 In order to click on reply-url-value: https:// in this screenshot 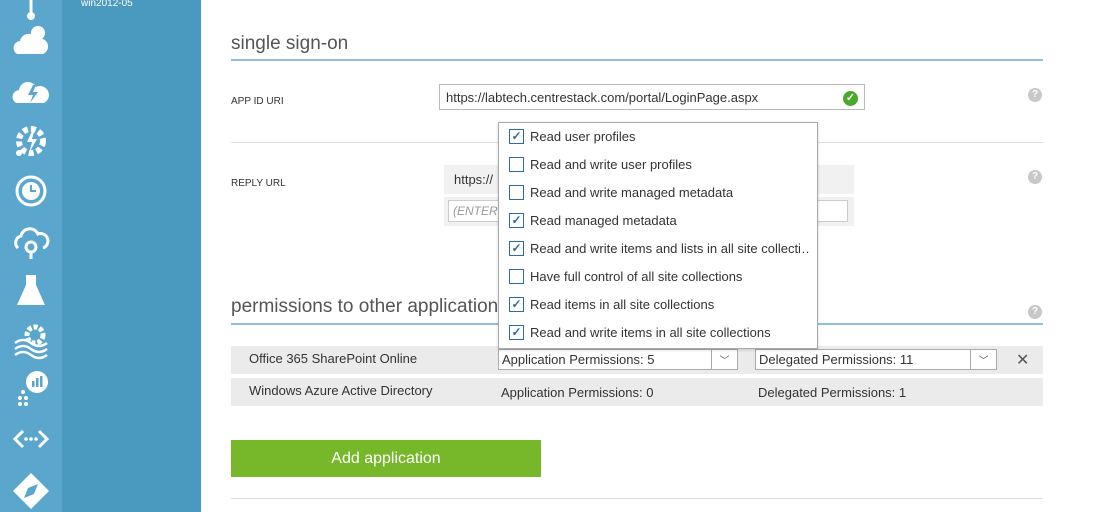, I will do `click(473, 179)`.